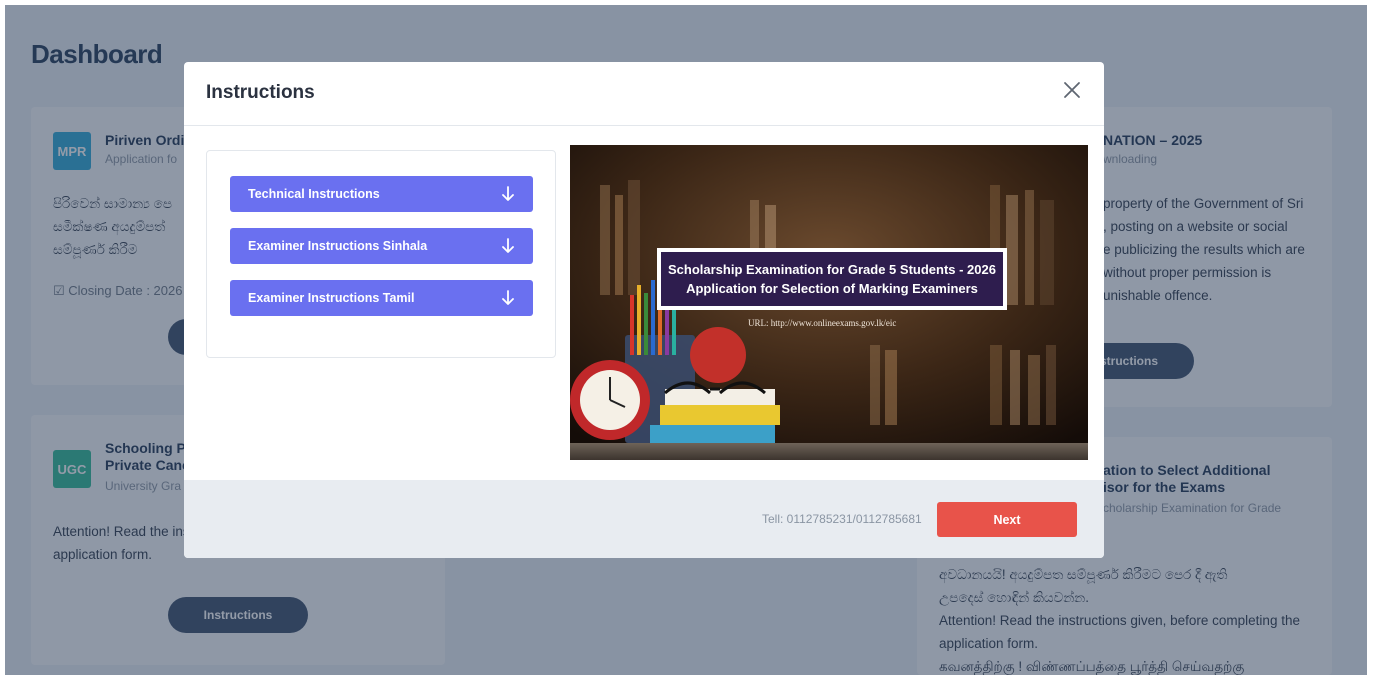  I want to click on accordion-technical-instructions: Technical Instructions, so click(381, 194).